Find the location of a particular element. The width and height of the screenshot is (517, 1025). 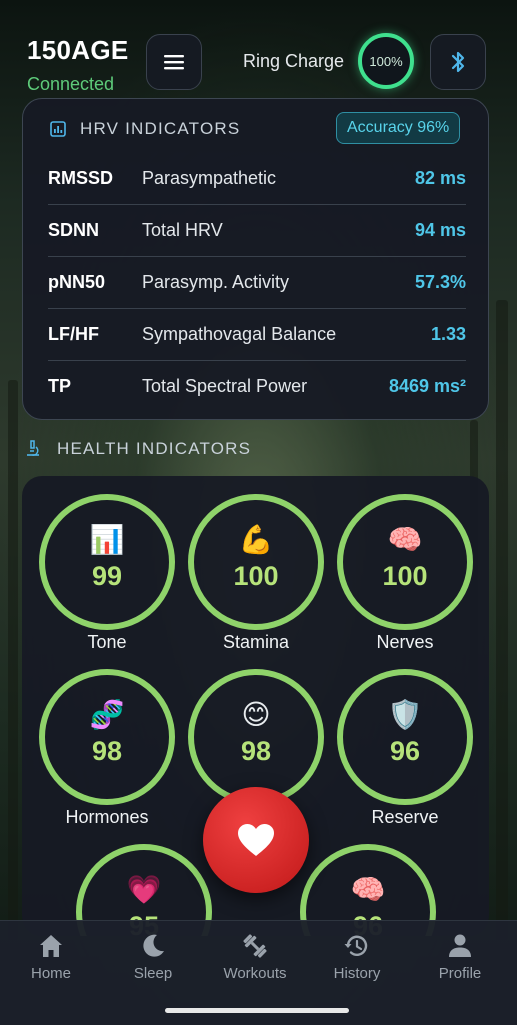

hamburger-menu-icon is located at coordinates (174, 62).